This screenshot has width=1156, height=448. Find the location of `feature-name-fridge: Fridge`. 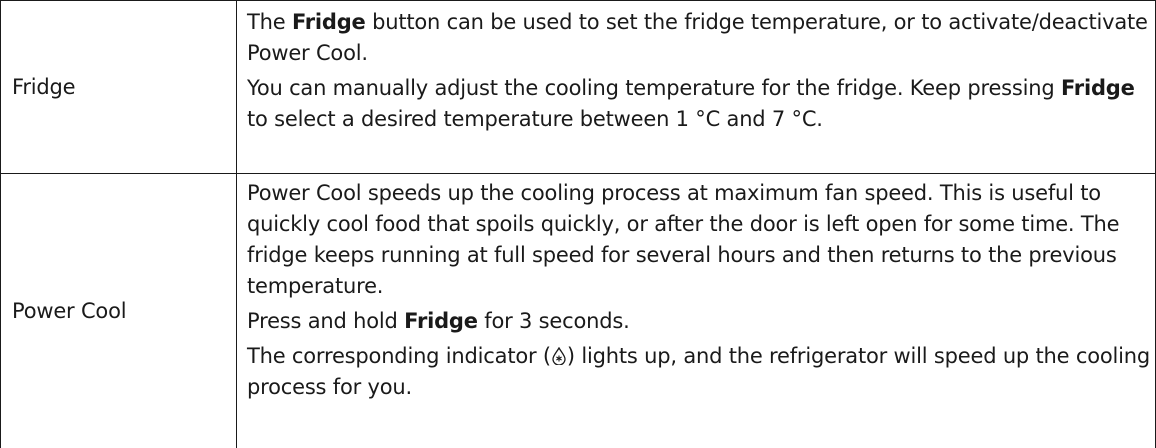

feature-name-fridge: Fridge is located at coordinates (119, 87).